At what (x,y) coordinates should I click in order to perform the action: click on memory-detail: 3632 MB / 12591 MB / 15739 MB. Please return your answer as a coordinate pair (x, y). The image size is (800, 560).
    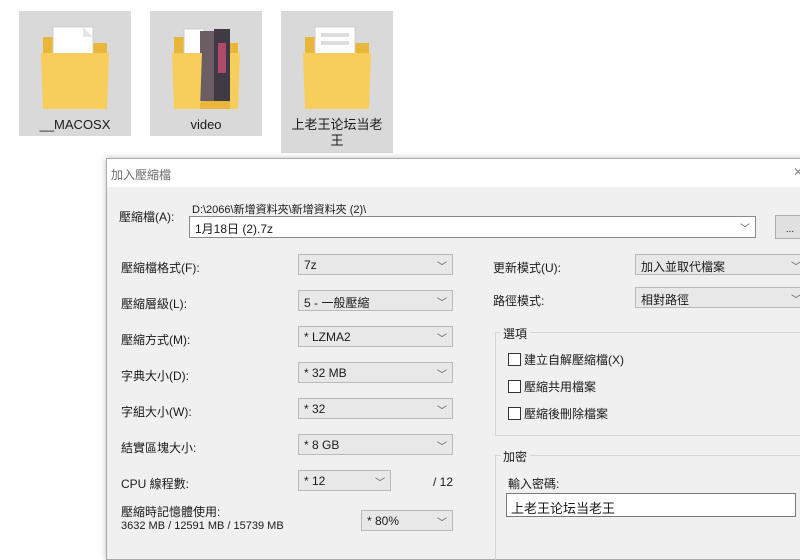
    Looking at the image, I should click on (202, 526).